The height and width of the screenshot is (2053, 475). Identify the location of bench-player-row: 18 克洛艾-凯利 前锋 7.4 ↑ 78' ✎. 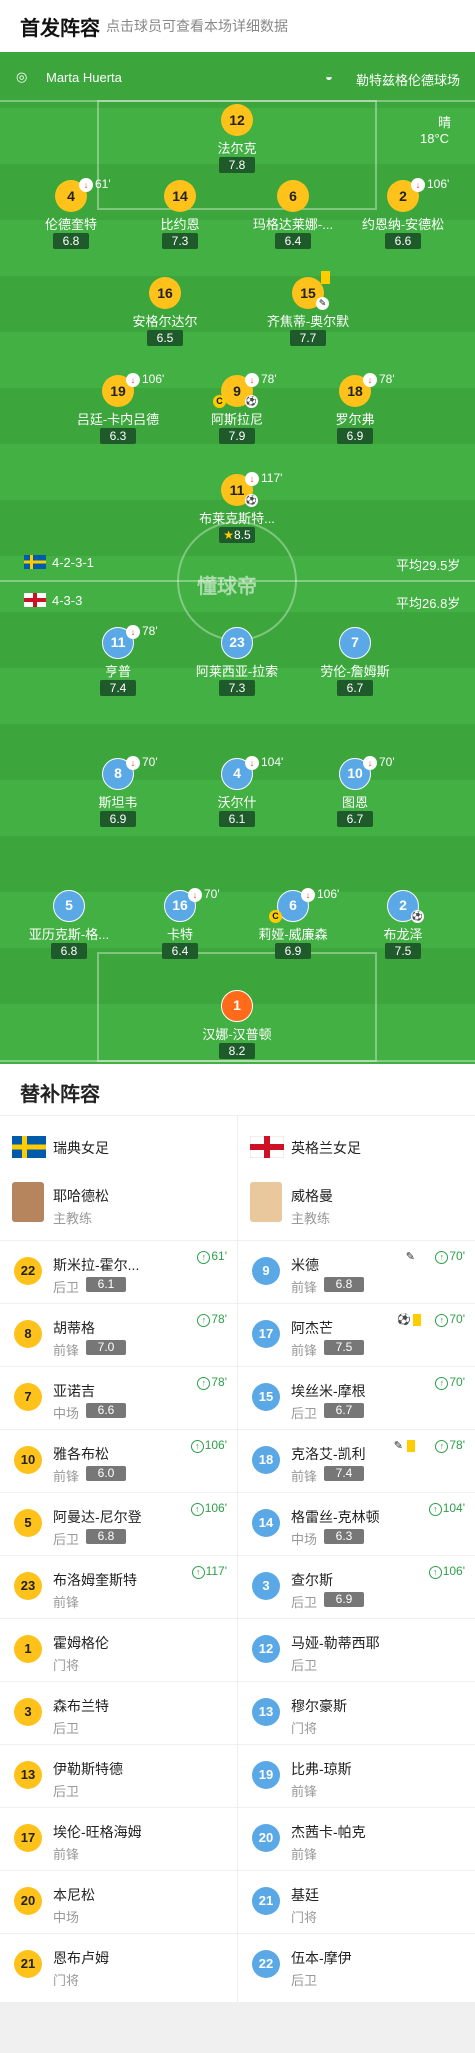
(356, 1460).